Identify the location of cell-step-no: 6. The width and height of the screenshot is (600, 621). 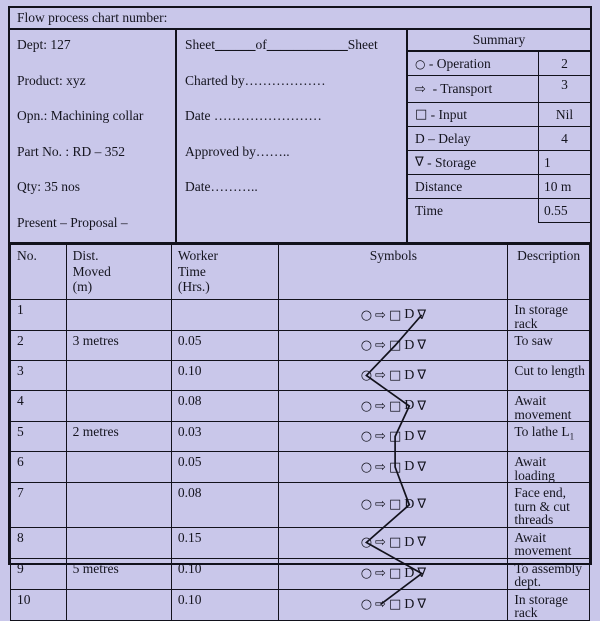
(38, 467).